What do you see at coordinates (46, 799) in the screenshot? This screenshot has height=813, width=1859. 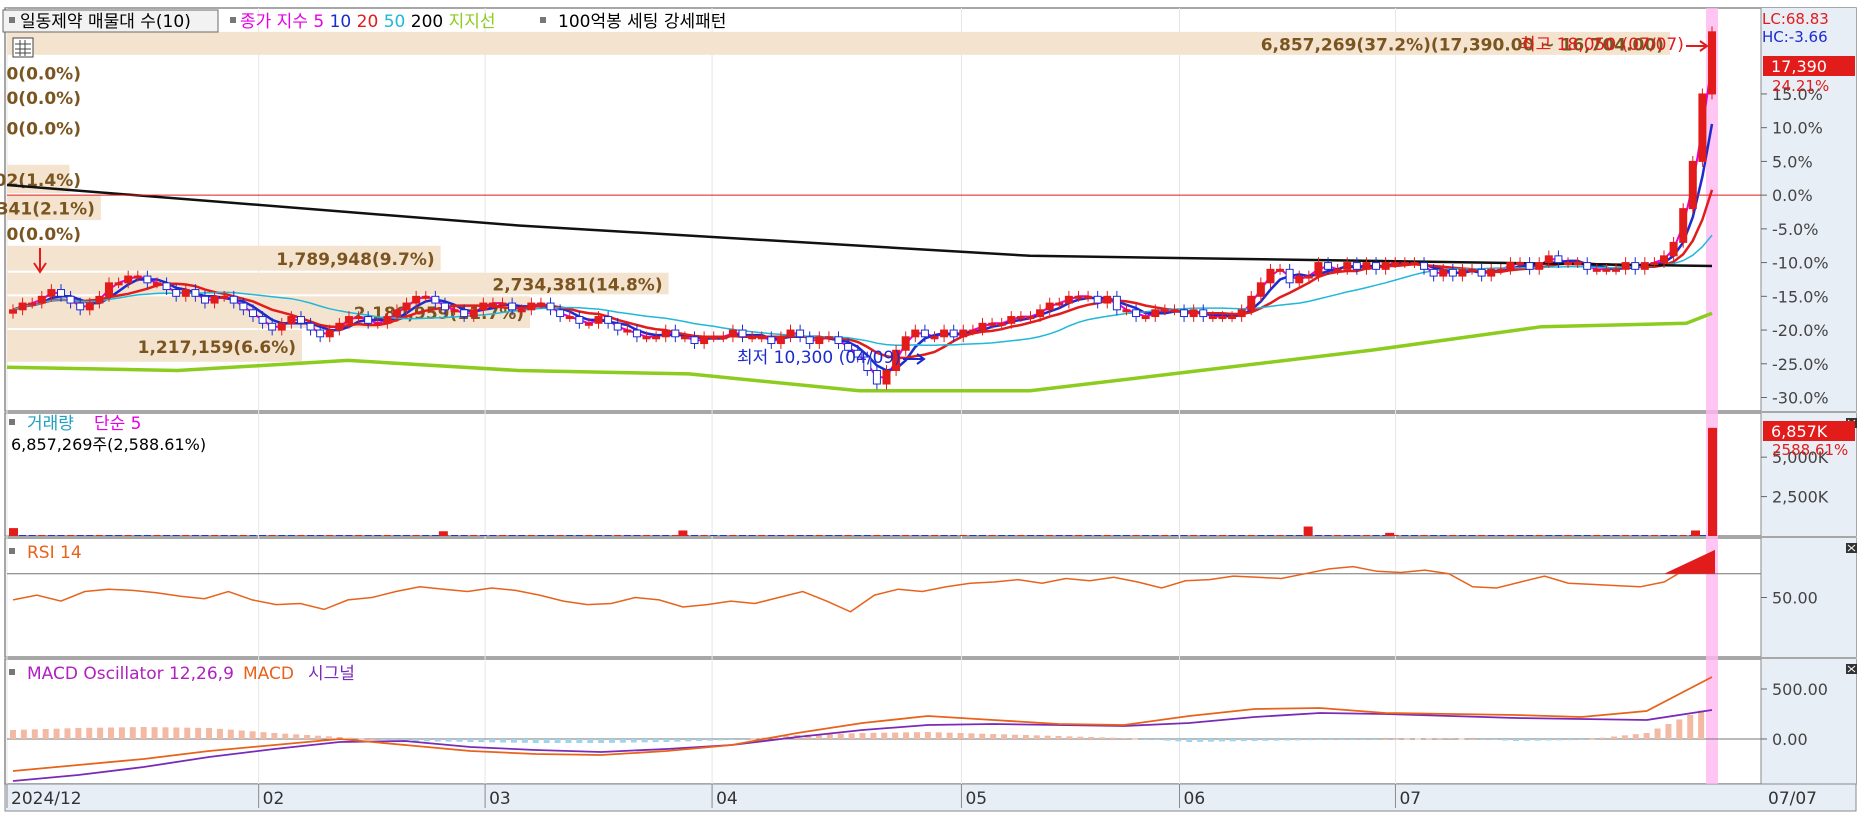 I see `x-tick-label: 2024/12` at bounding box center [46, 799].